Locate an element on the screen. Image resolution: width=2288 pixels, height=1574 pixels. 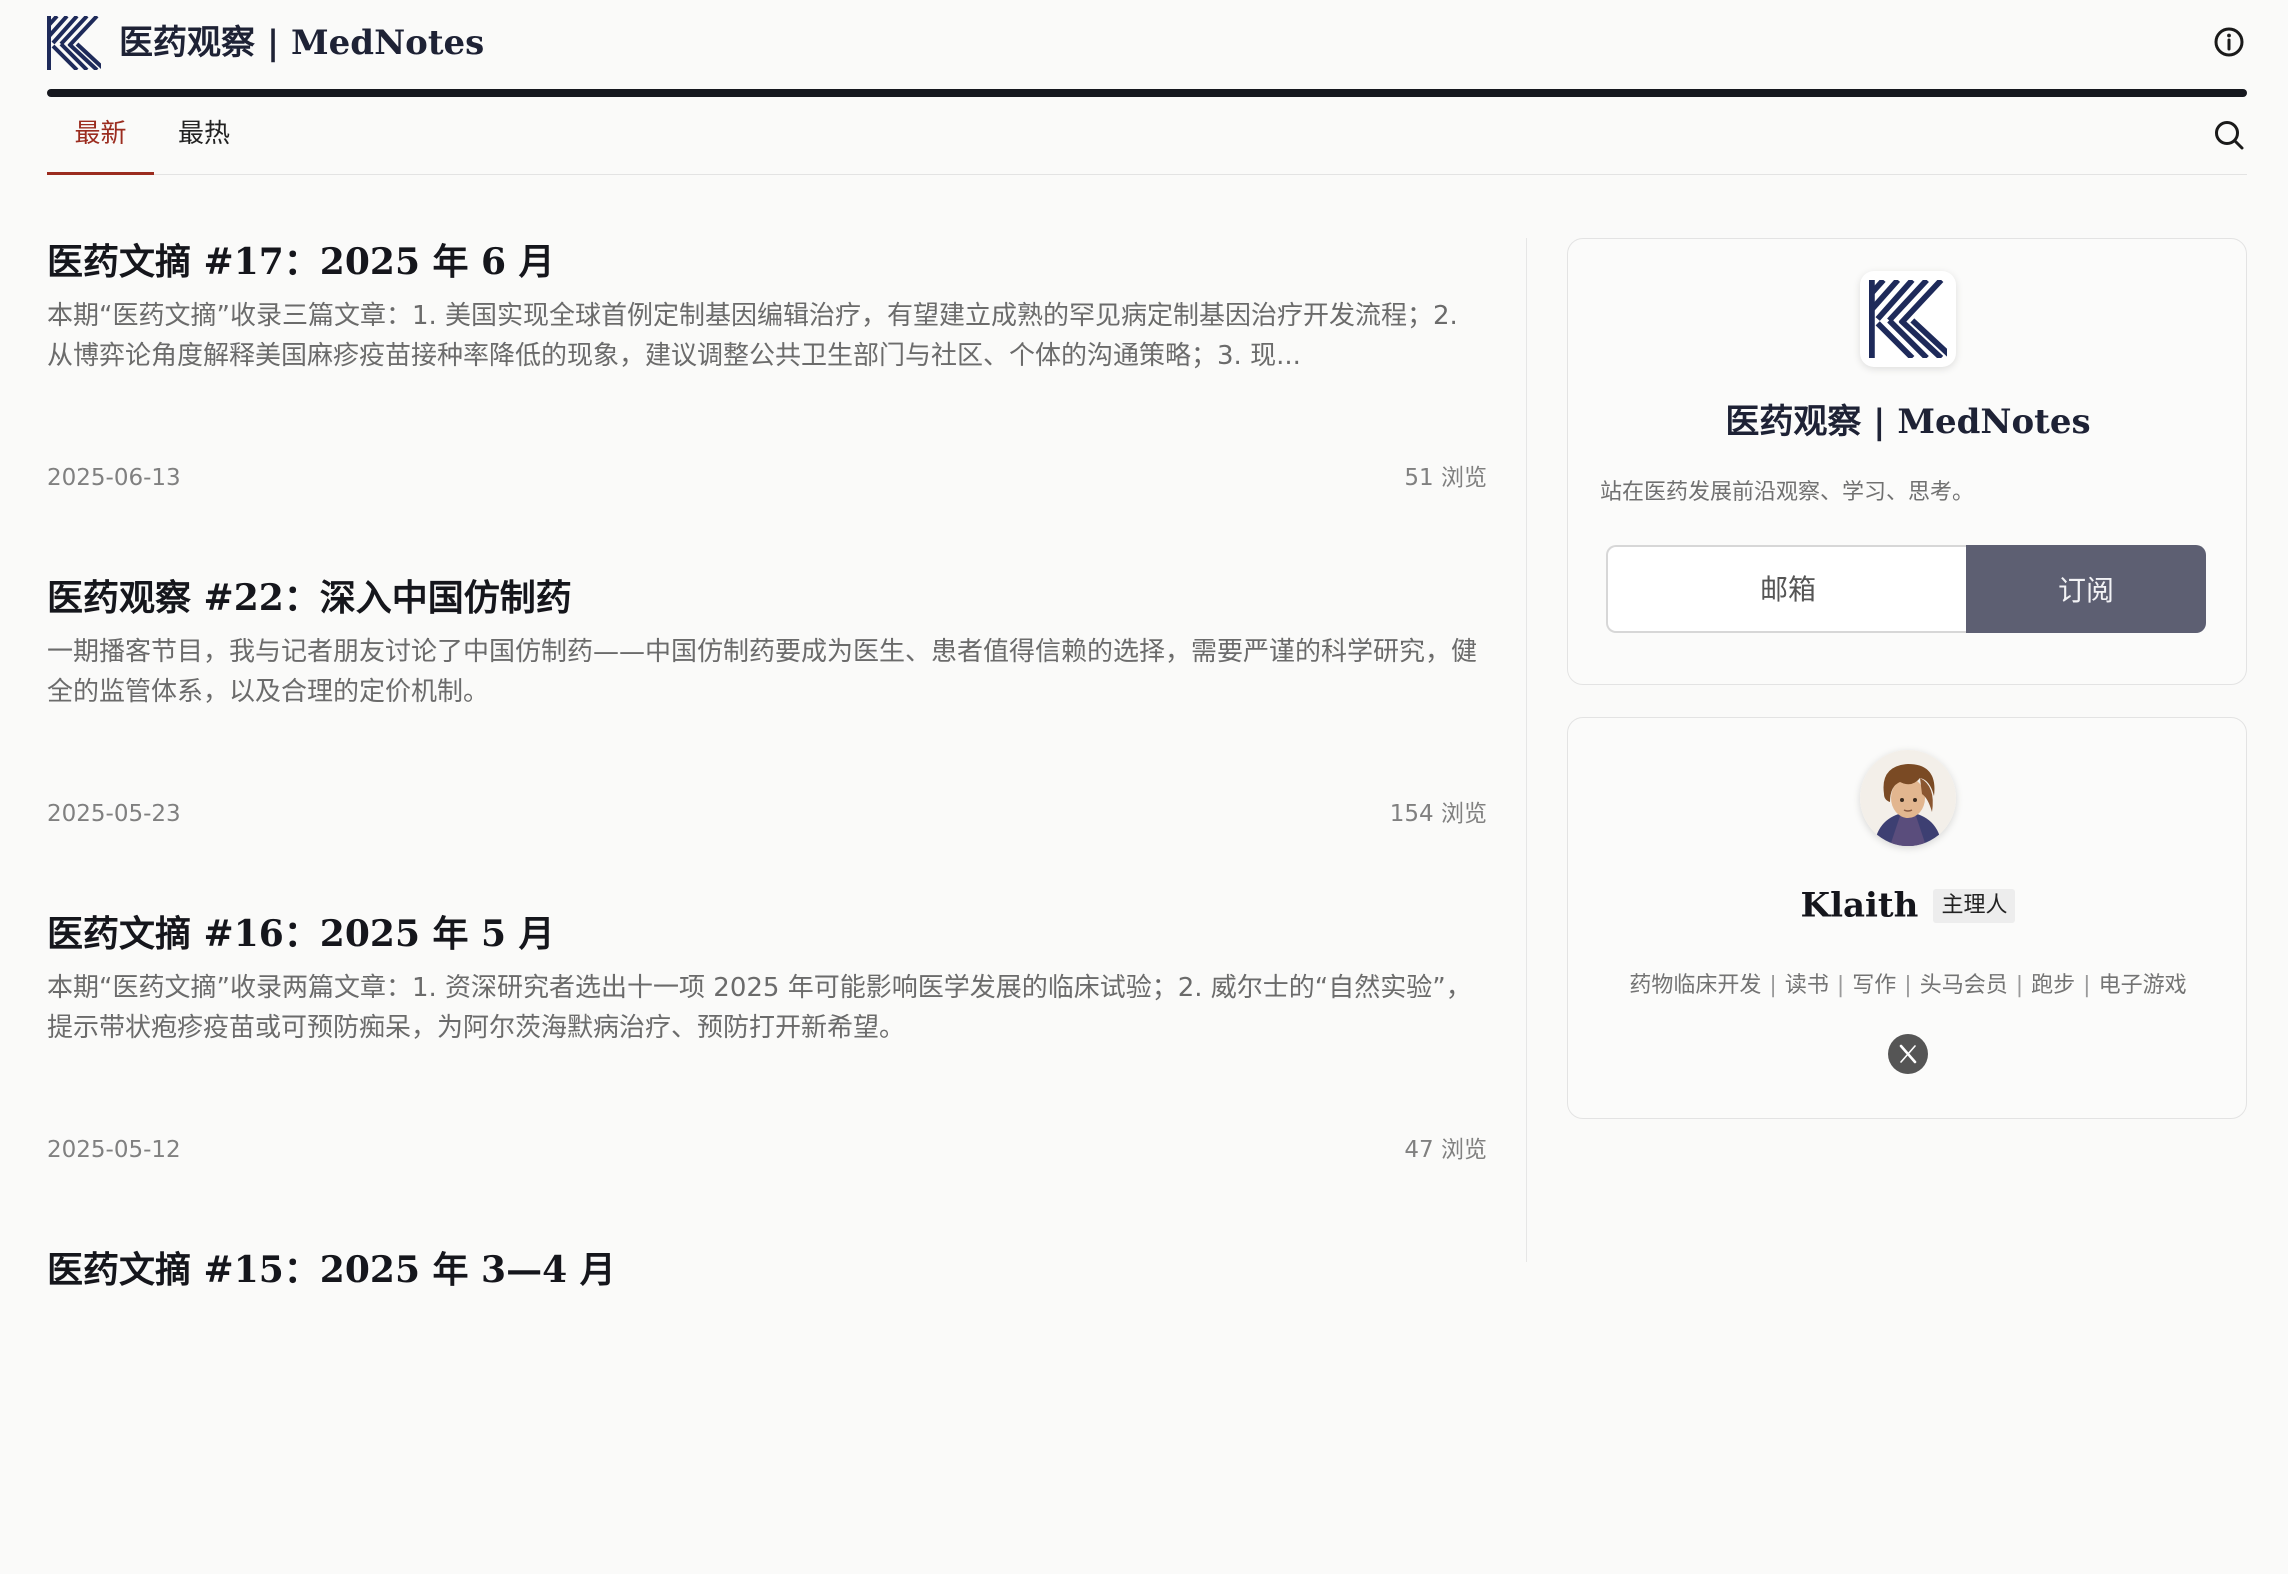
author-heading: Klaith 主理人 is located at coordinates (1908, 905).